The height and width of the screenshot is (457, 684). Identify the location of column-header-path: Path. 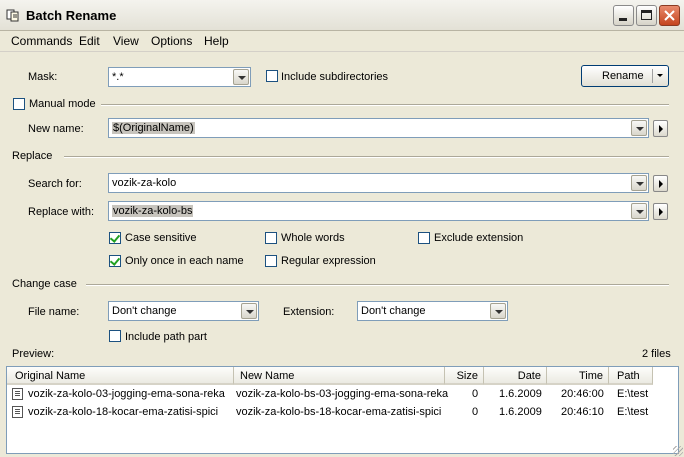
(631, 376).